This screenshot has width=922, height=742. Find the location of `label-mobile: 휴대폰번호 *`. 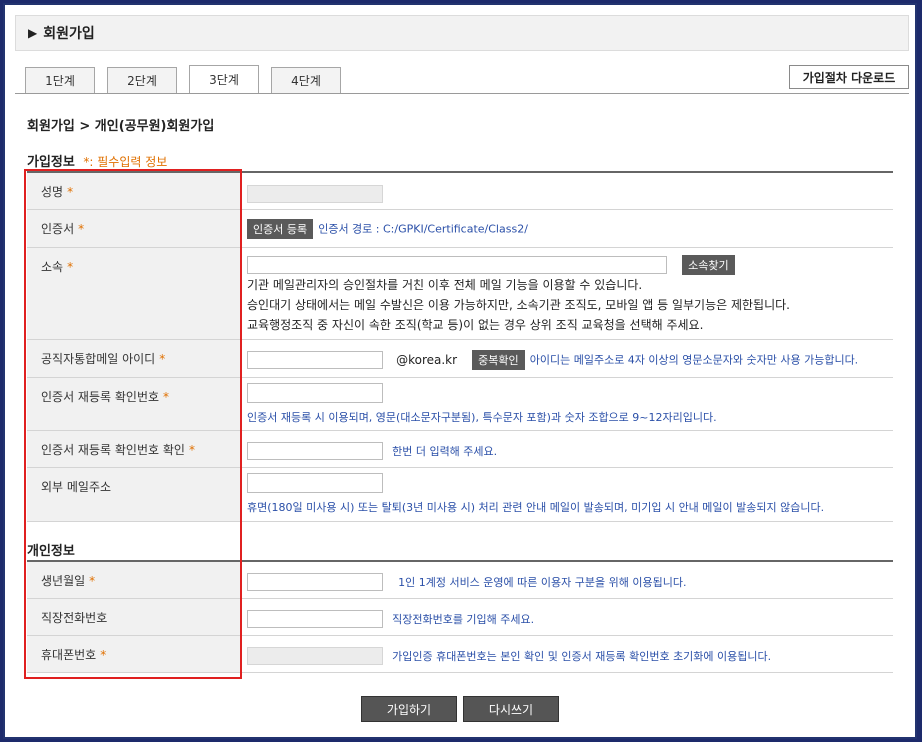

label-mobile: 휴대폰번호 * is located at coordinates (134, 654).